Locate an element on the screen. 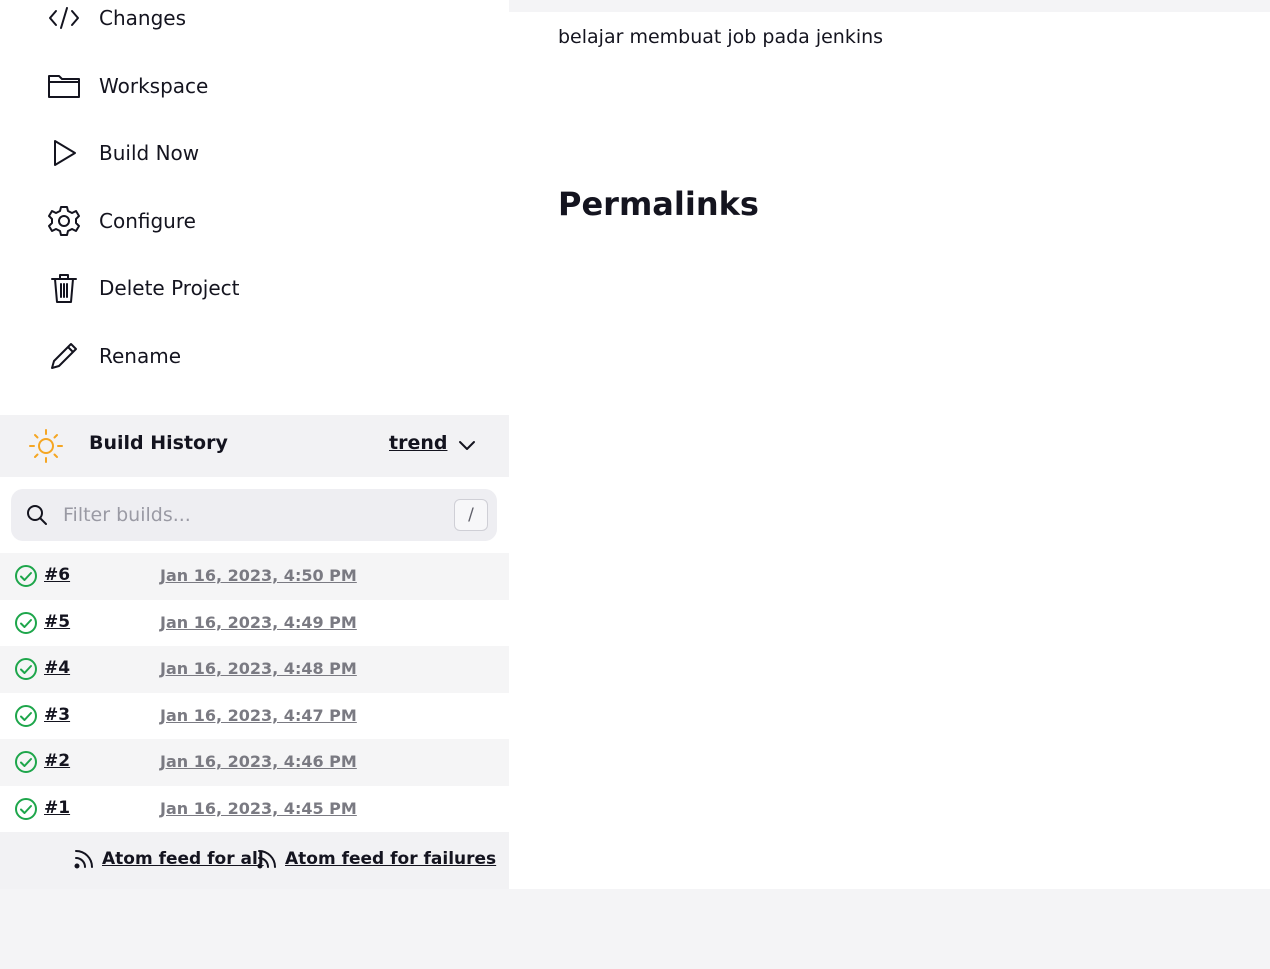  sidebar-task-label: Delete Project is located at coordinates (169, 288).